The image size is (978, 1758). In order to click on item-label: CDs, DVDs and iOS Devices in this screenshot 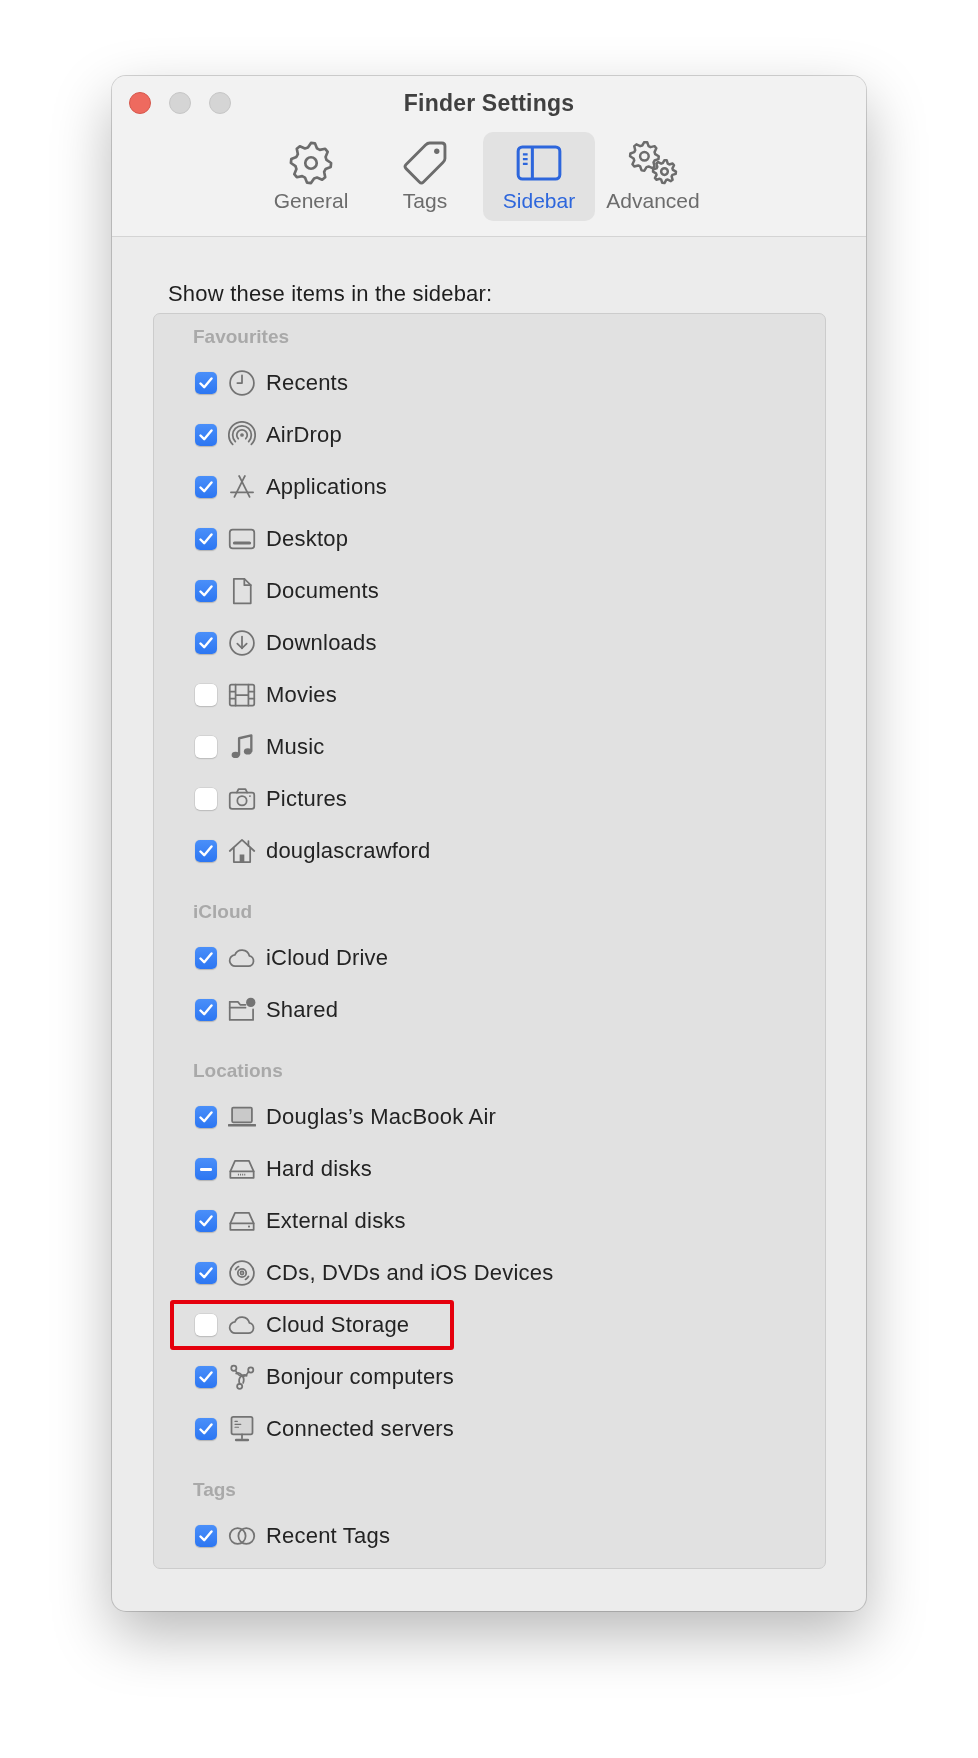, I will do `click(410, 1273)`.